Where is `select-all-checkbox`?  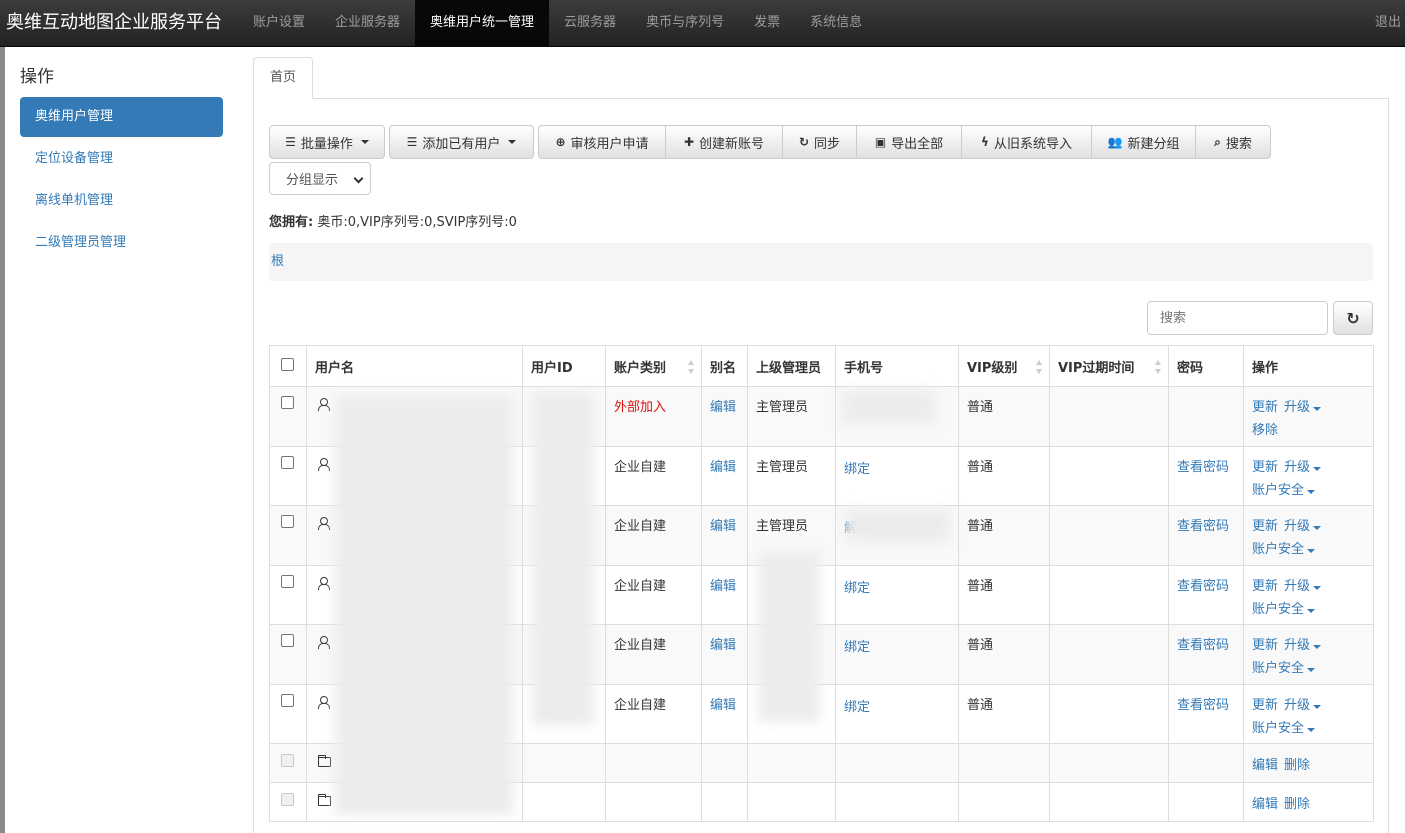 select-all-checkbox is located at coordinates (287, 364).